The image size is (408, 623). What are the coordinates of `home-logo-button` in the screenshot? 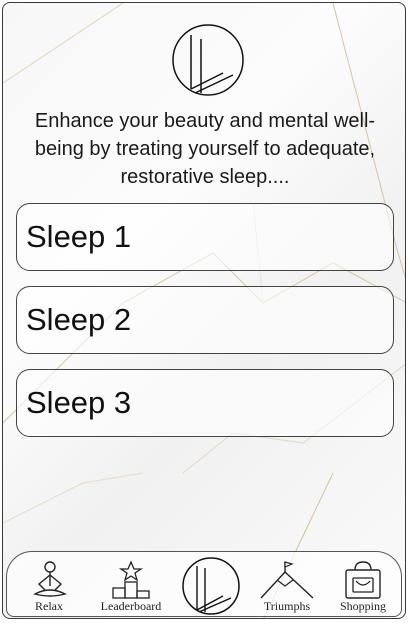 It's located at (211, 586).